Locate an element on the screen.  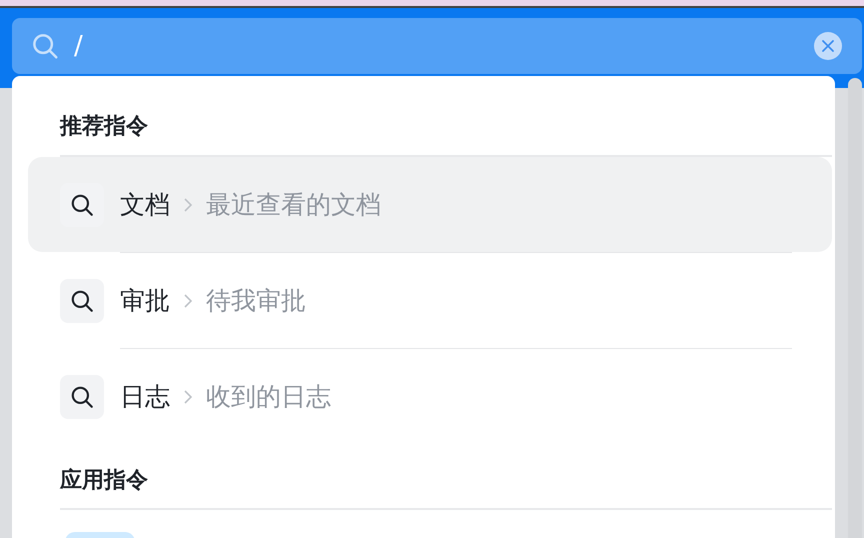
command-name: 文档 is located at coordinates (145, 205).